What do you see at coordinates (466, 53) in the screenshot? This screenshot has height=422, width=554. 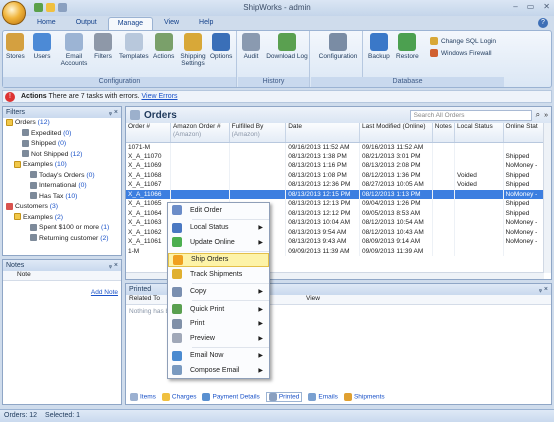 I see `windows-firewall-label: Windows Firewall` at bounding box center [466, 53].